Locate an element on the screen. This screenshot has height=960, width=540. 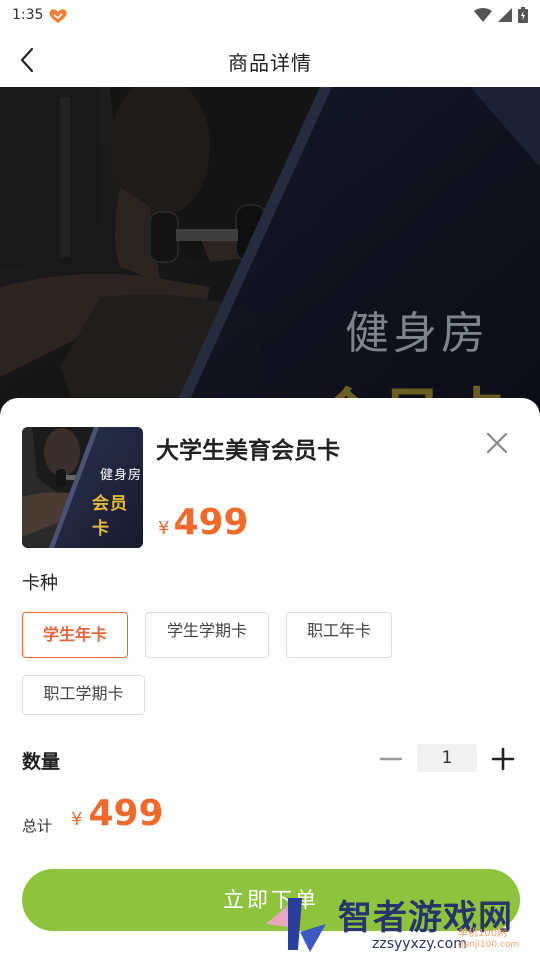
watermark-badge-line2: danji100.com is located at coordinates (489, 945).